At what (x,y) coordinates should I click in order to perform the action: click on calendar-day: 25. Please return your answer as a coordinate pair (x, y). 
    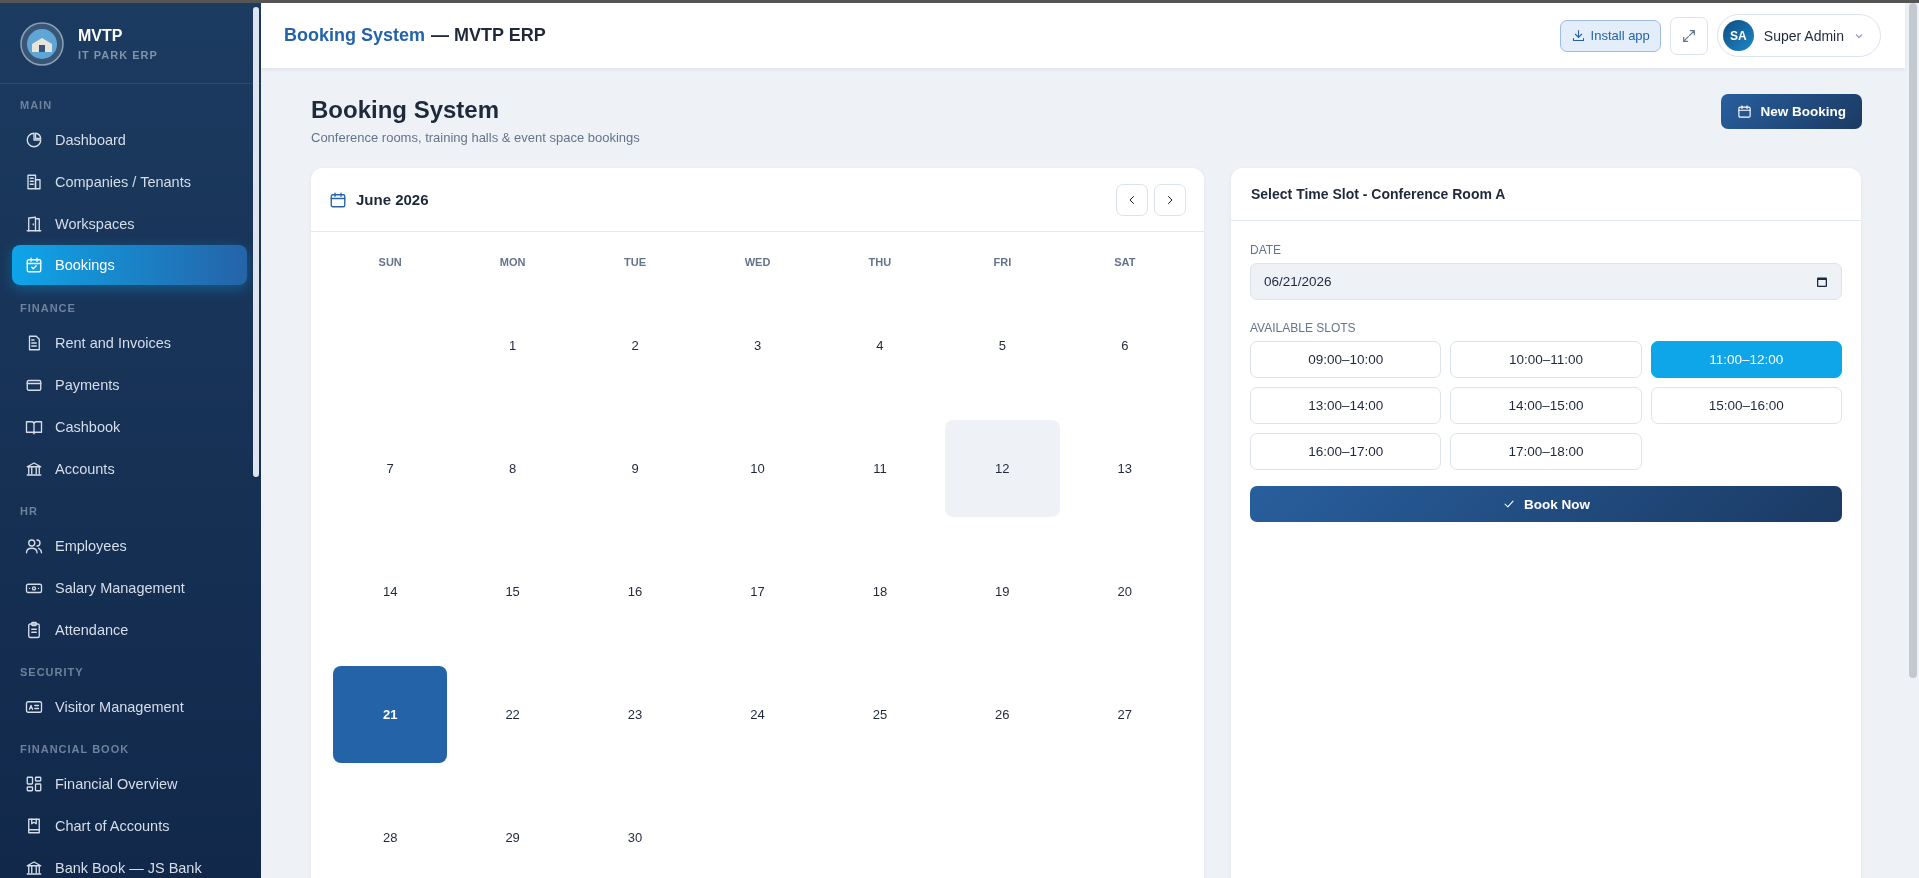
    Looking at the image, I should click on (880, 714).